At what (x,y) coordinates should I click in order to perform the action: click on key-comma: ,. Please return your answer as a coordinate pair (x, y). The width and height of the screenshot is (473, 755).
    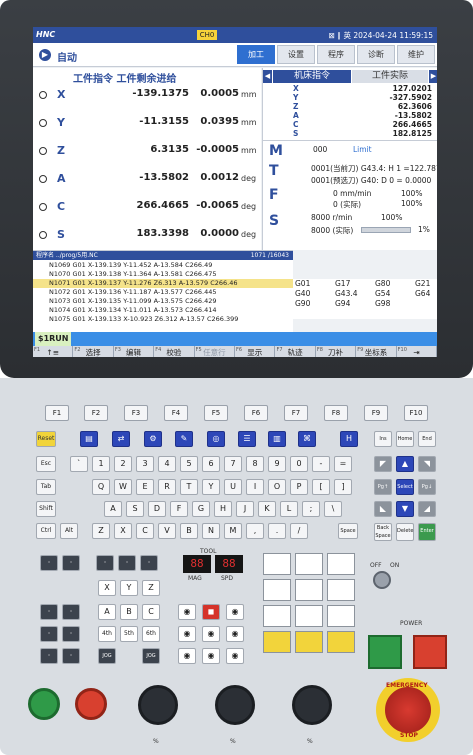
    Looking at the image, I should click on (255, 531).